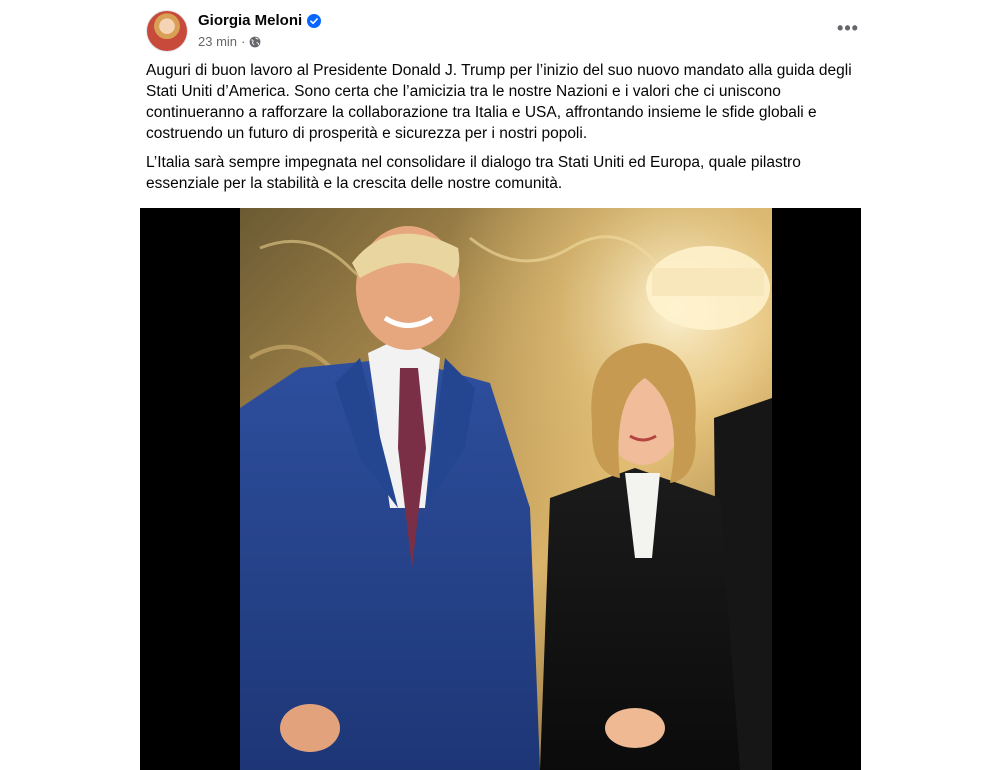 The image size is (1000, 770). Describe the element at coordinates (167, 31) in the screenshot. I see `author-avatar` at that location.